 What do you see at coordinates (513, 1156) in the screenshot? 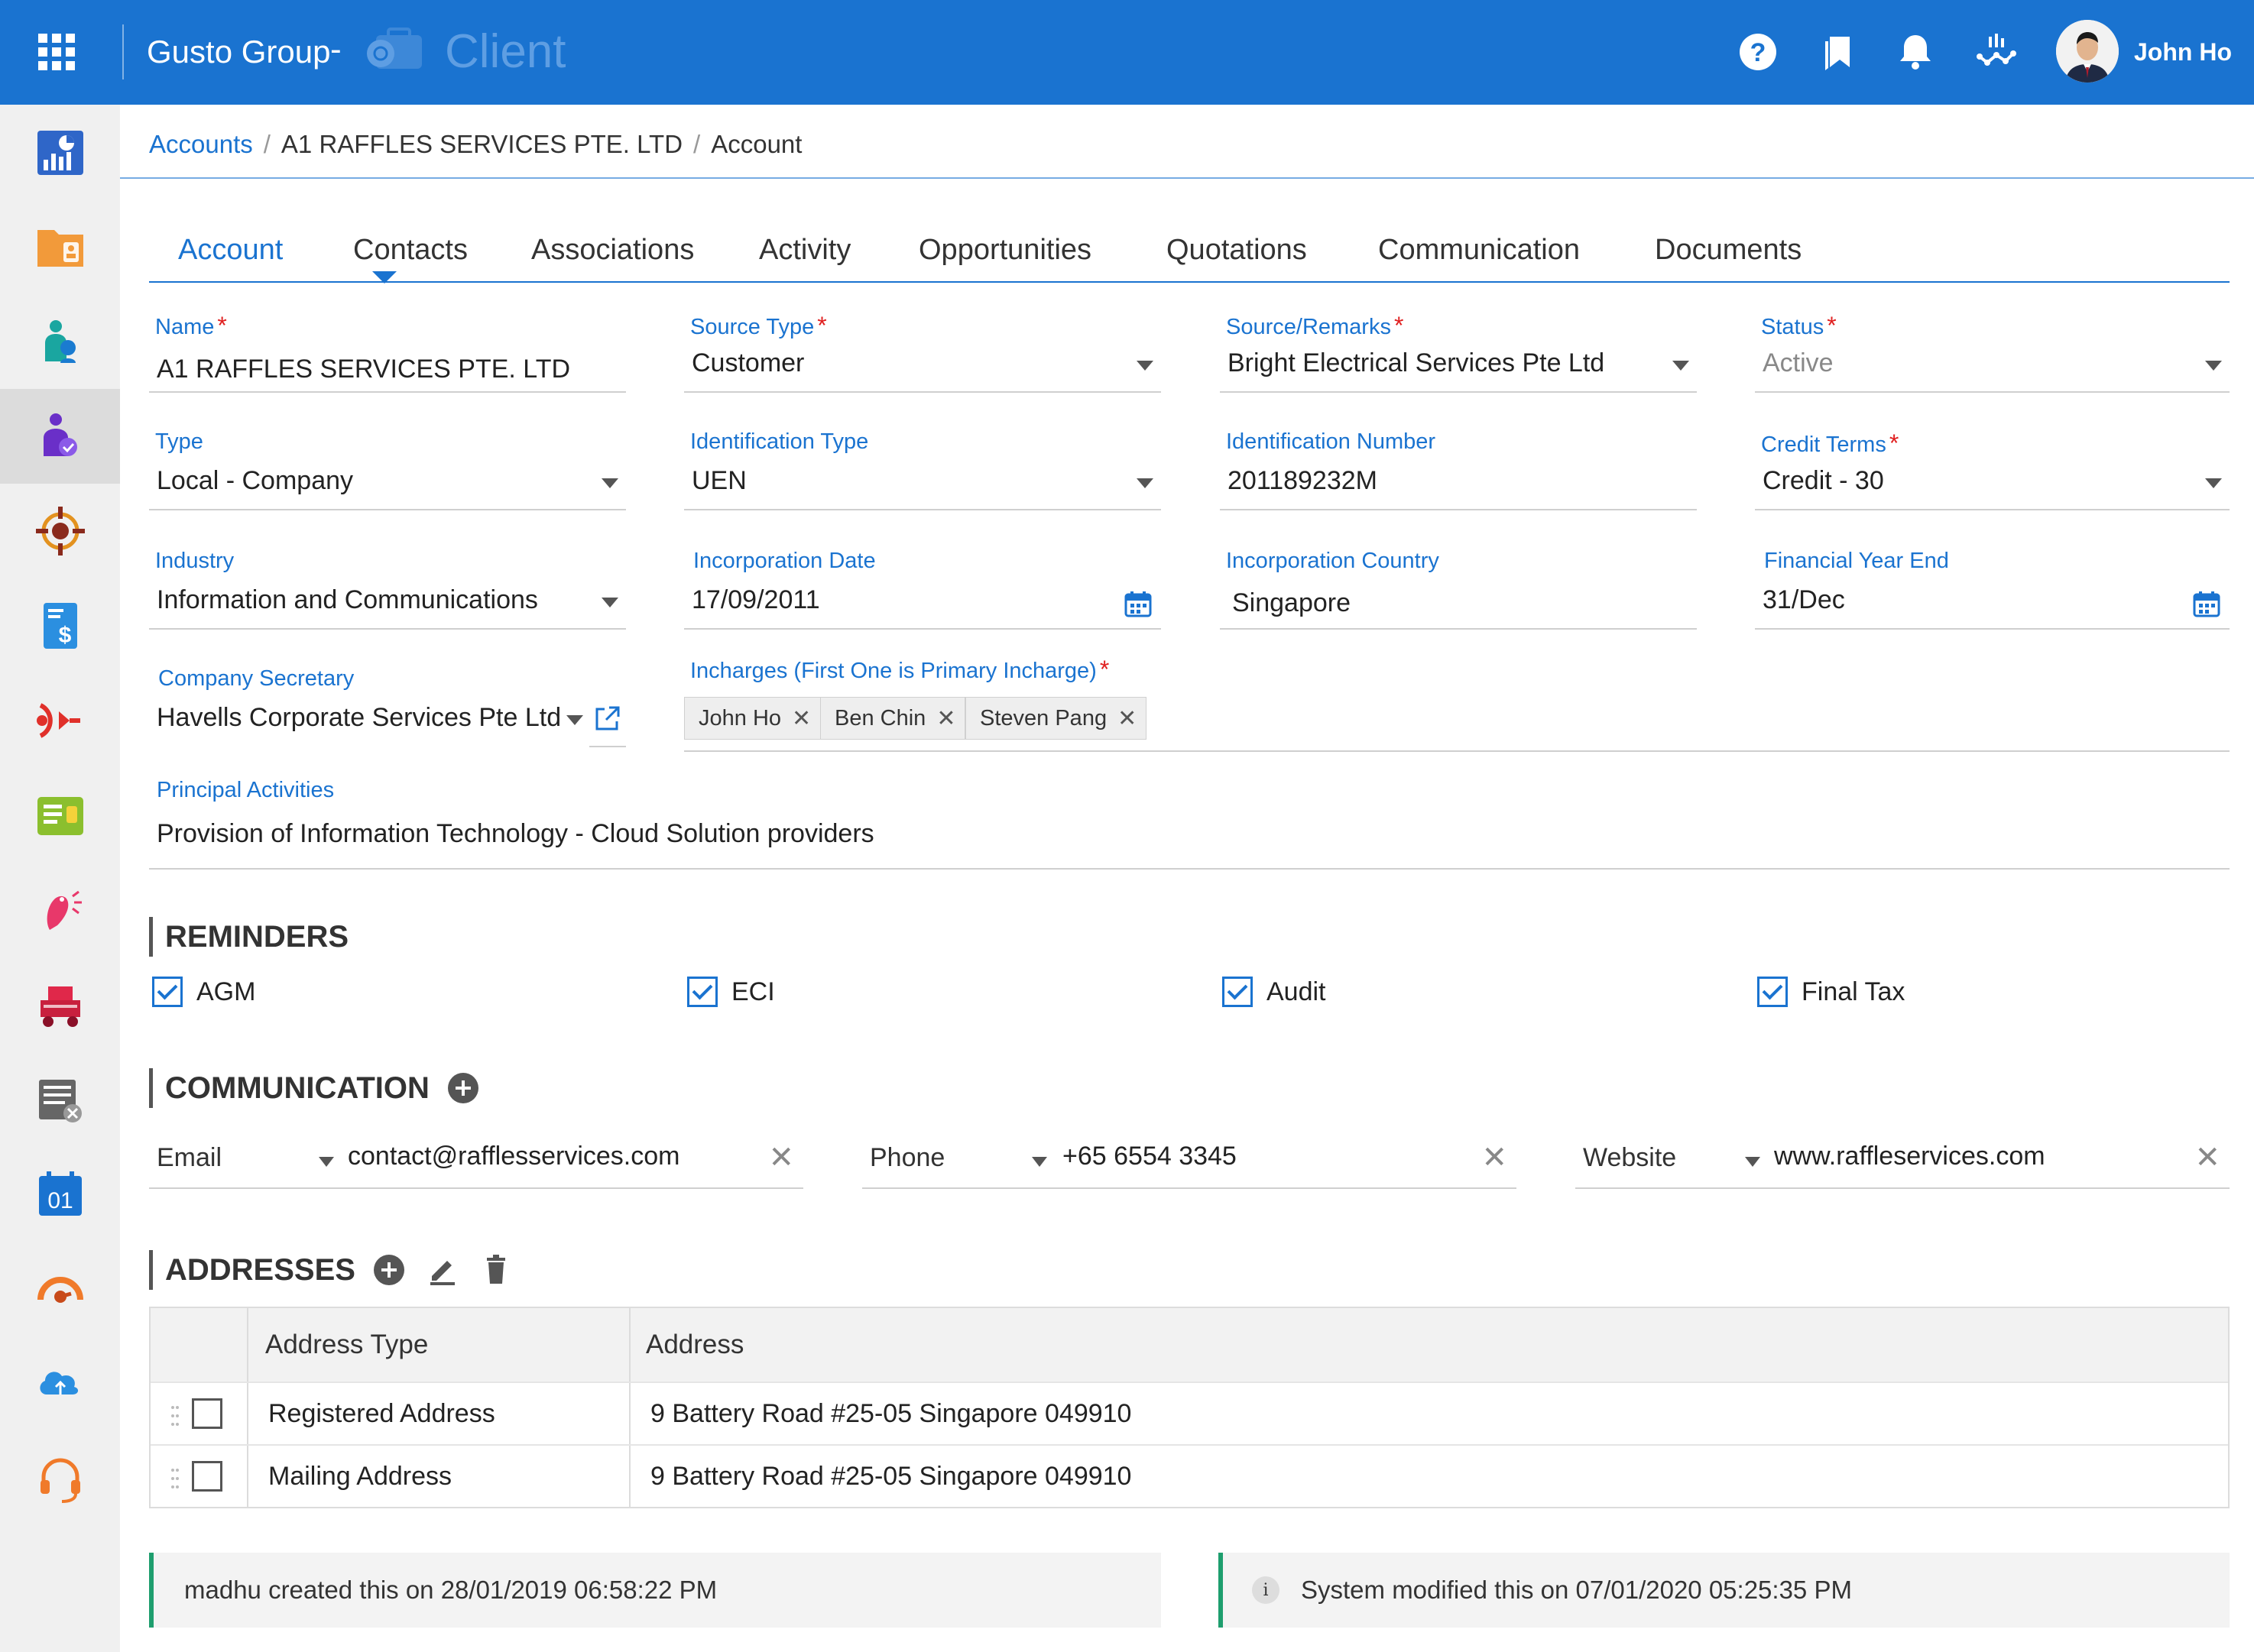
I see `email-value: contact@rafflesservices.com` at bounding box center [513, 1156].